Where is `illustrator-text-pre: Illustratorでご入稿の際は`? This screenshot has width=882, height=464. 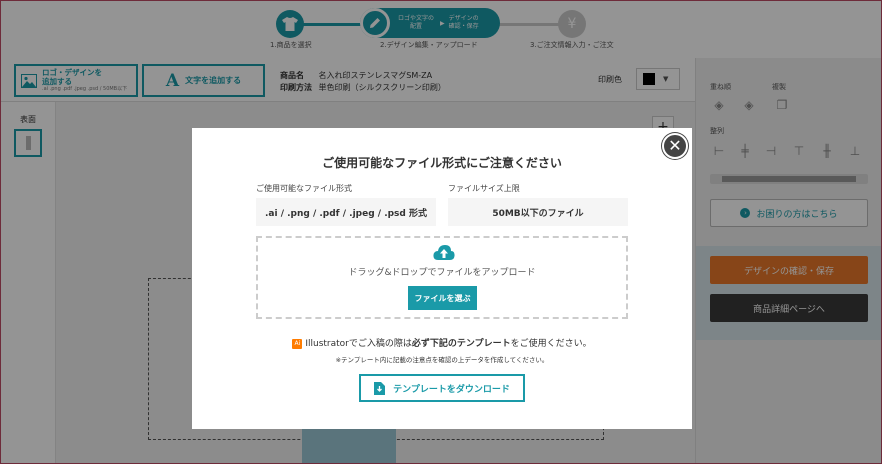
illustrator-text-pre: Illustratorでご入稿の際は is located at coordinates (358, 344).